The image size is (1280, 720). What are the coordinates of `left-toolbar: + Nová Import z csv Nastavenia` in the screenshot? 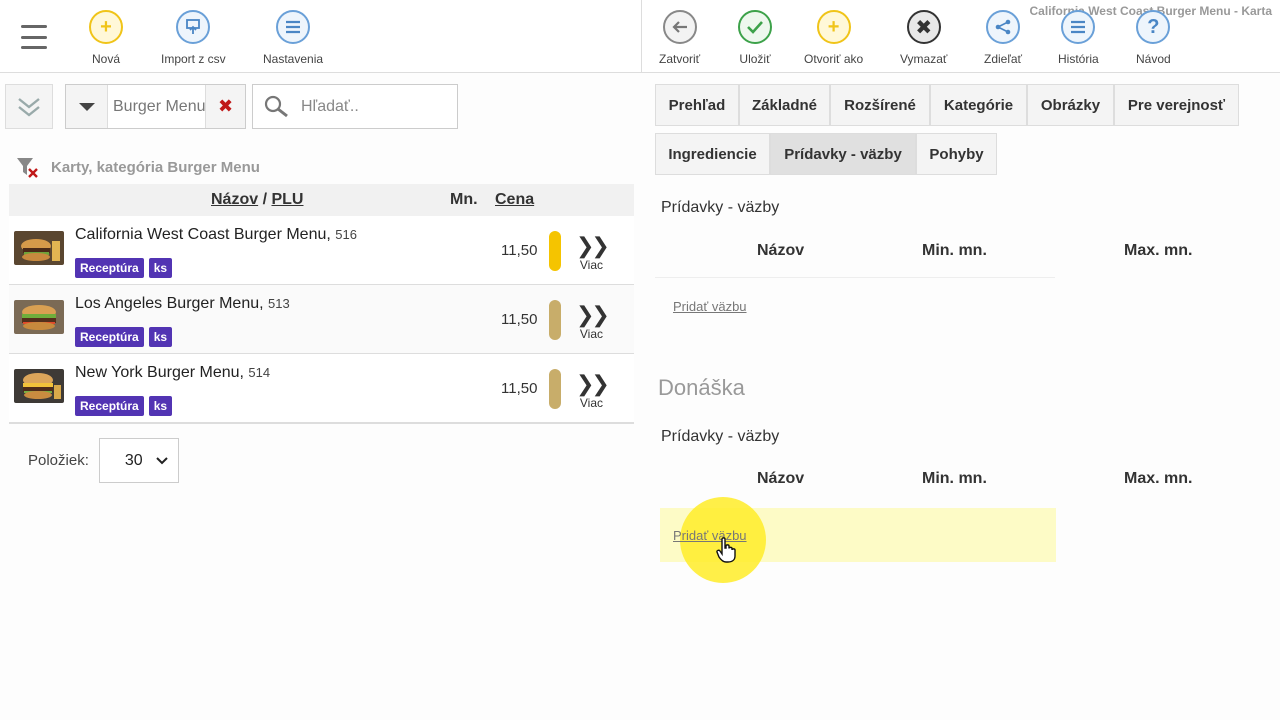 It's located at (320, 36).